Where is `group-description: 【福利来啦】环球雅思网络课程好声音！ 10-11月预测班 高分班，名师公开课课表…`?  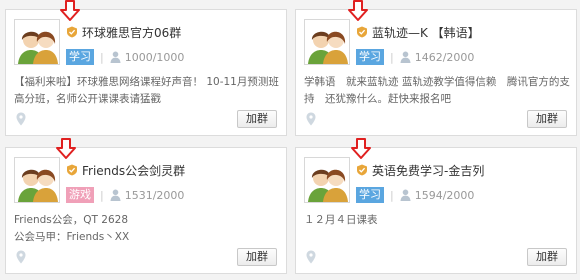
group-description: 【福利来啦】环球雅思网络课程好声音！ 10-11月预测班 高分班，名师公开课课表… is located at coordinates (146, 90).